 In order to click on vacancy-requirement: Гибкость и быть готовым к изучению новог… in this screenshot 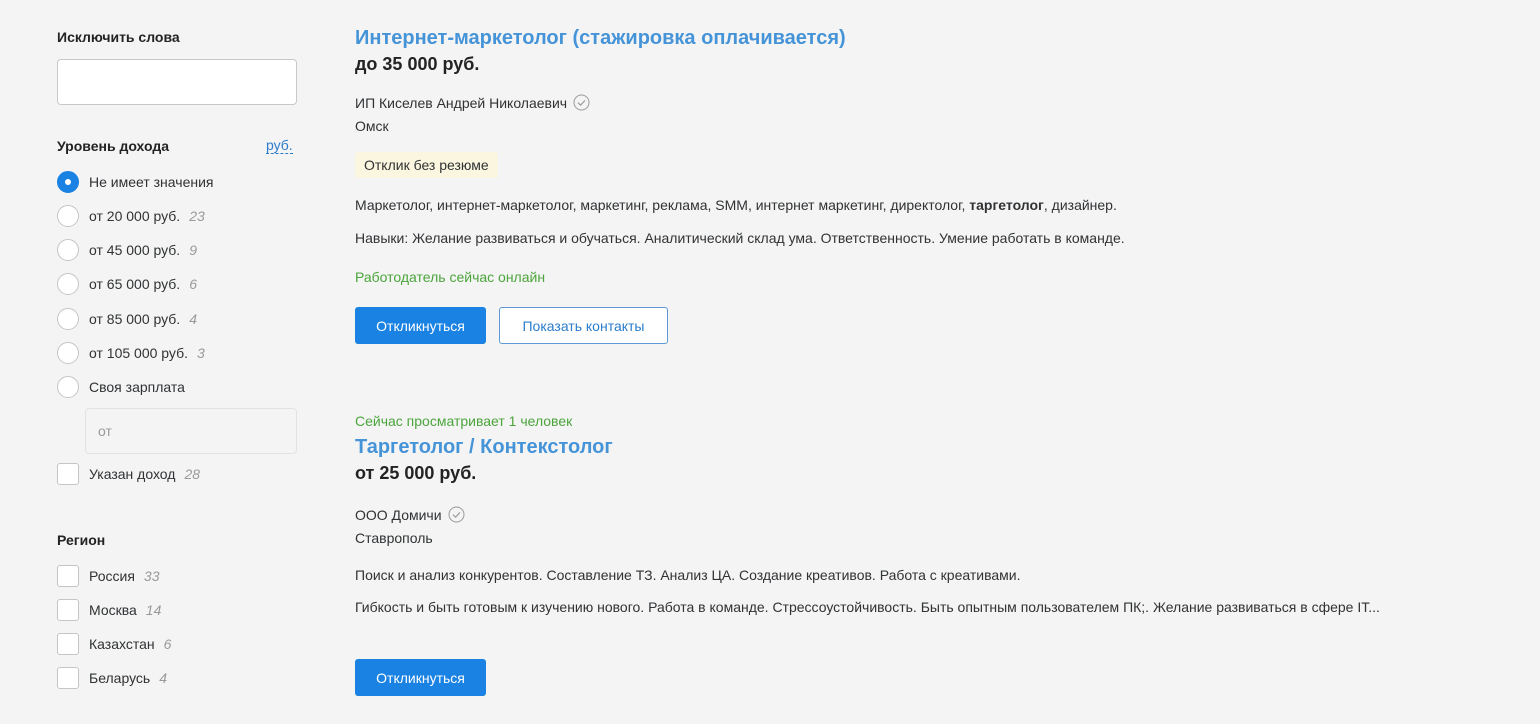, I will do `click(867, 607)`.